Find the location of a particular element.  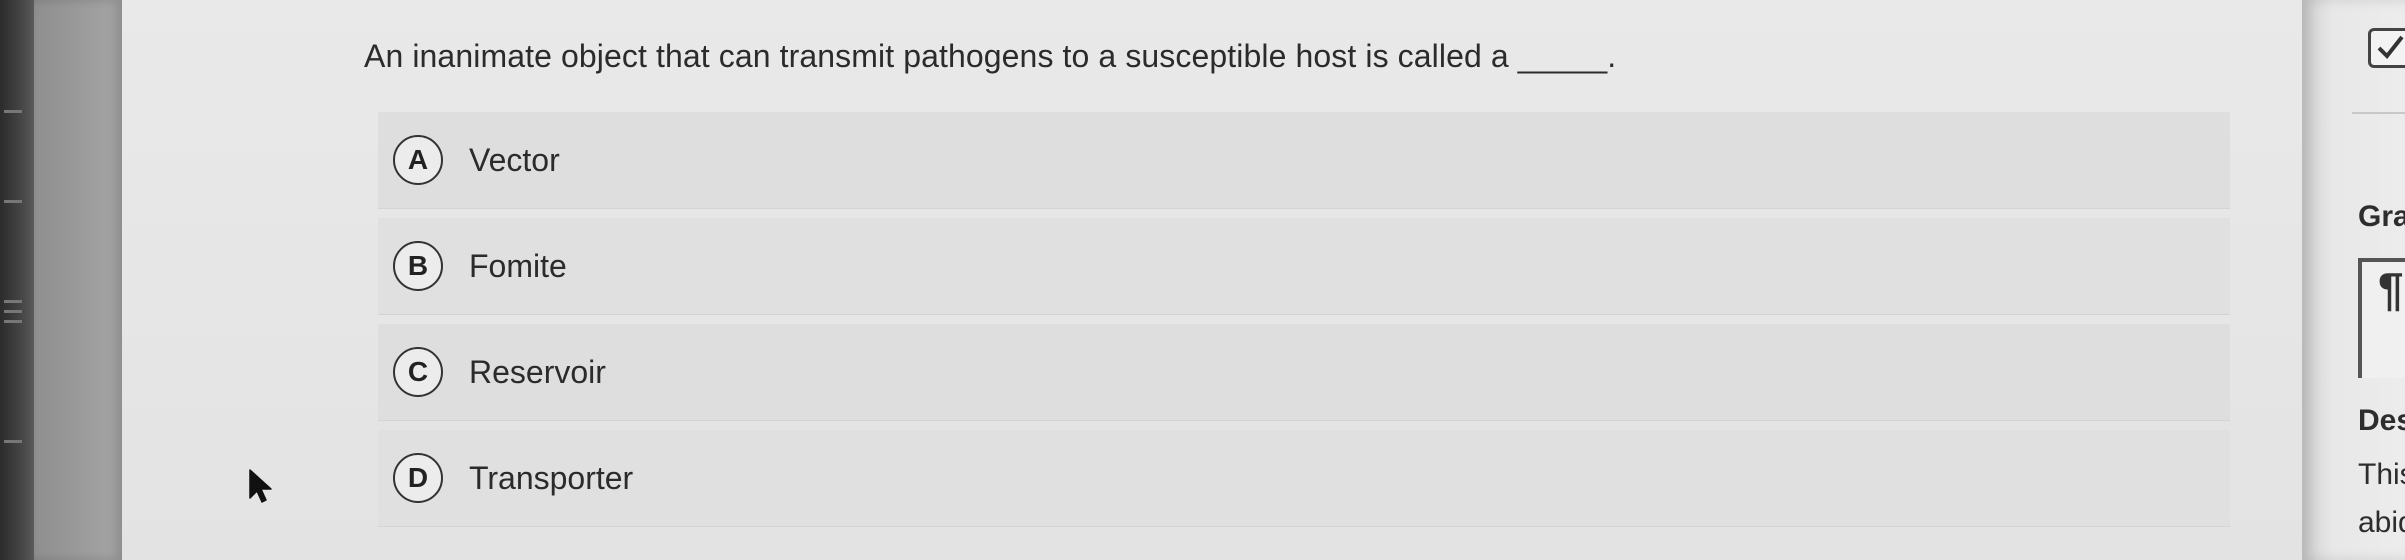

option-b: B Fomite is located at coordinates (1304, 266).